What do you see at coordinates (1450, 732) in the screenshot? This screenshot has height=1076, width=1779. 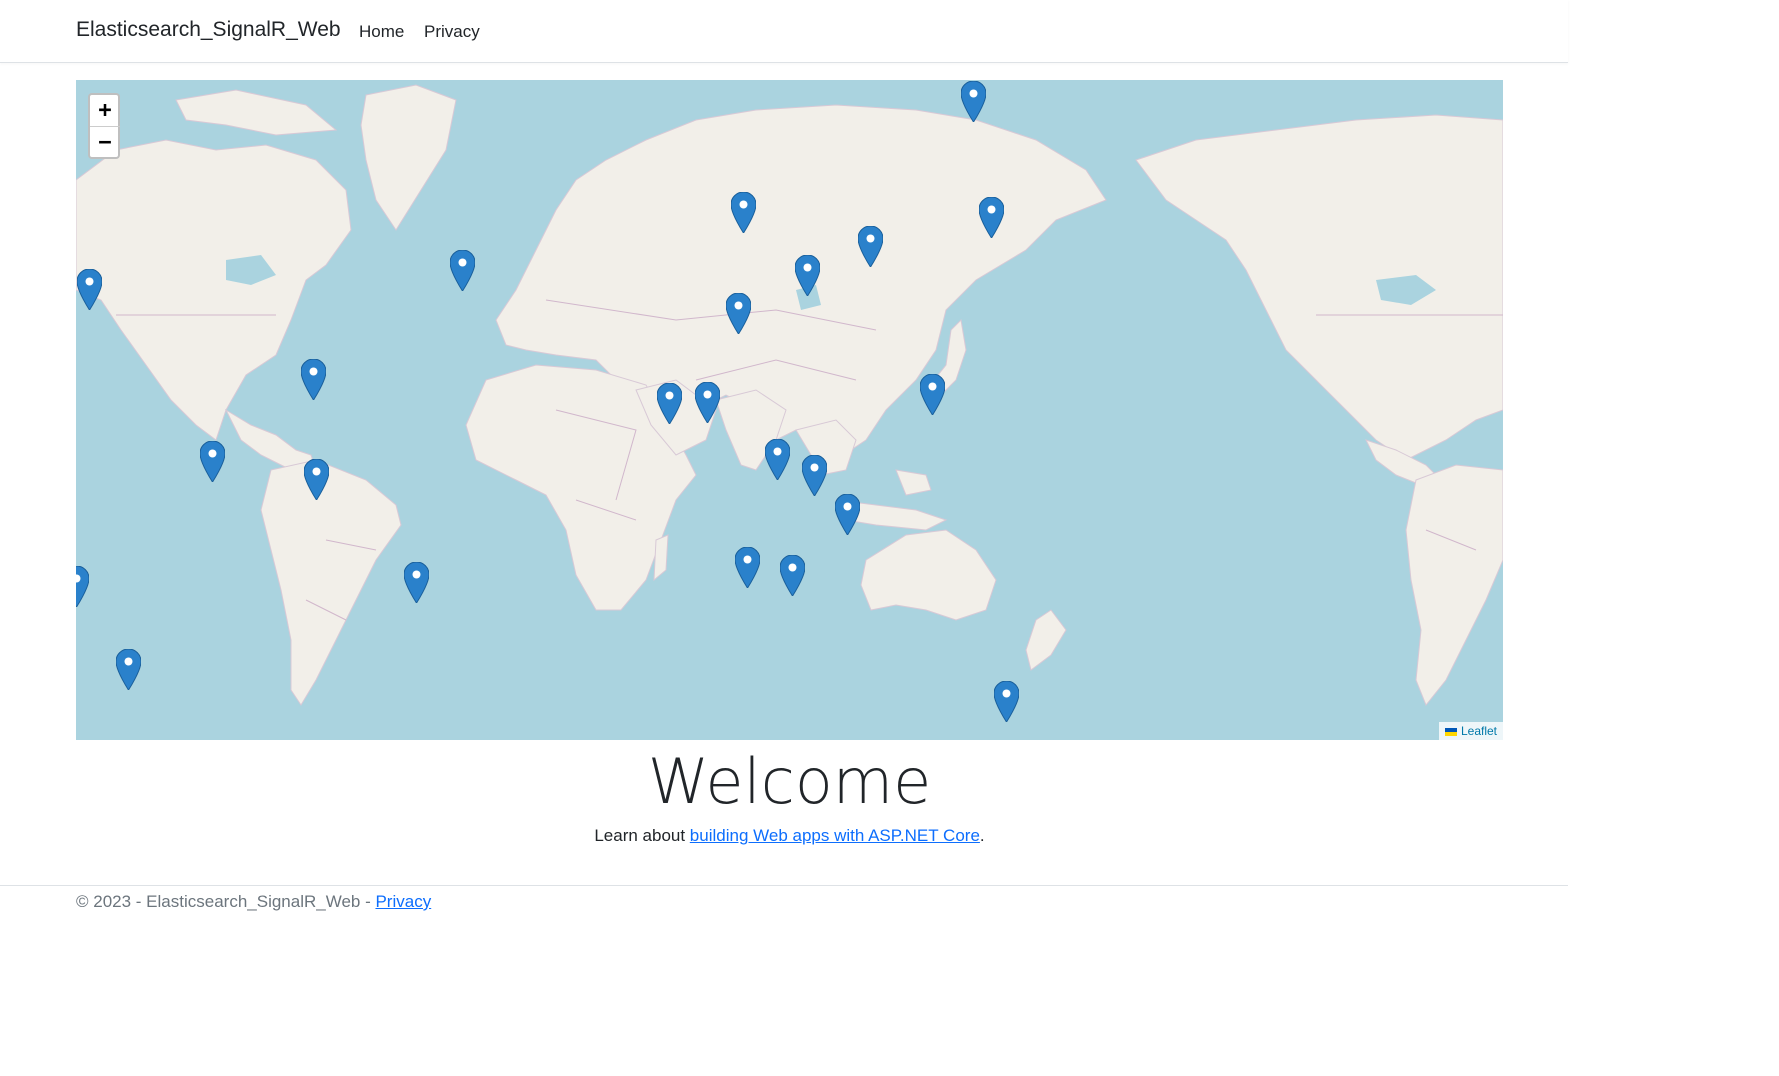 I see `ukraine-flag-icon` at bounding box center [1450, 732].